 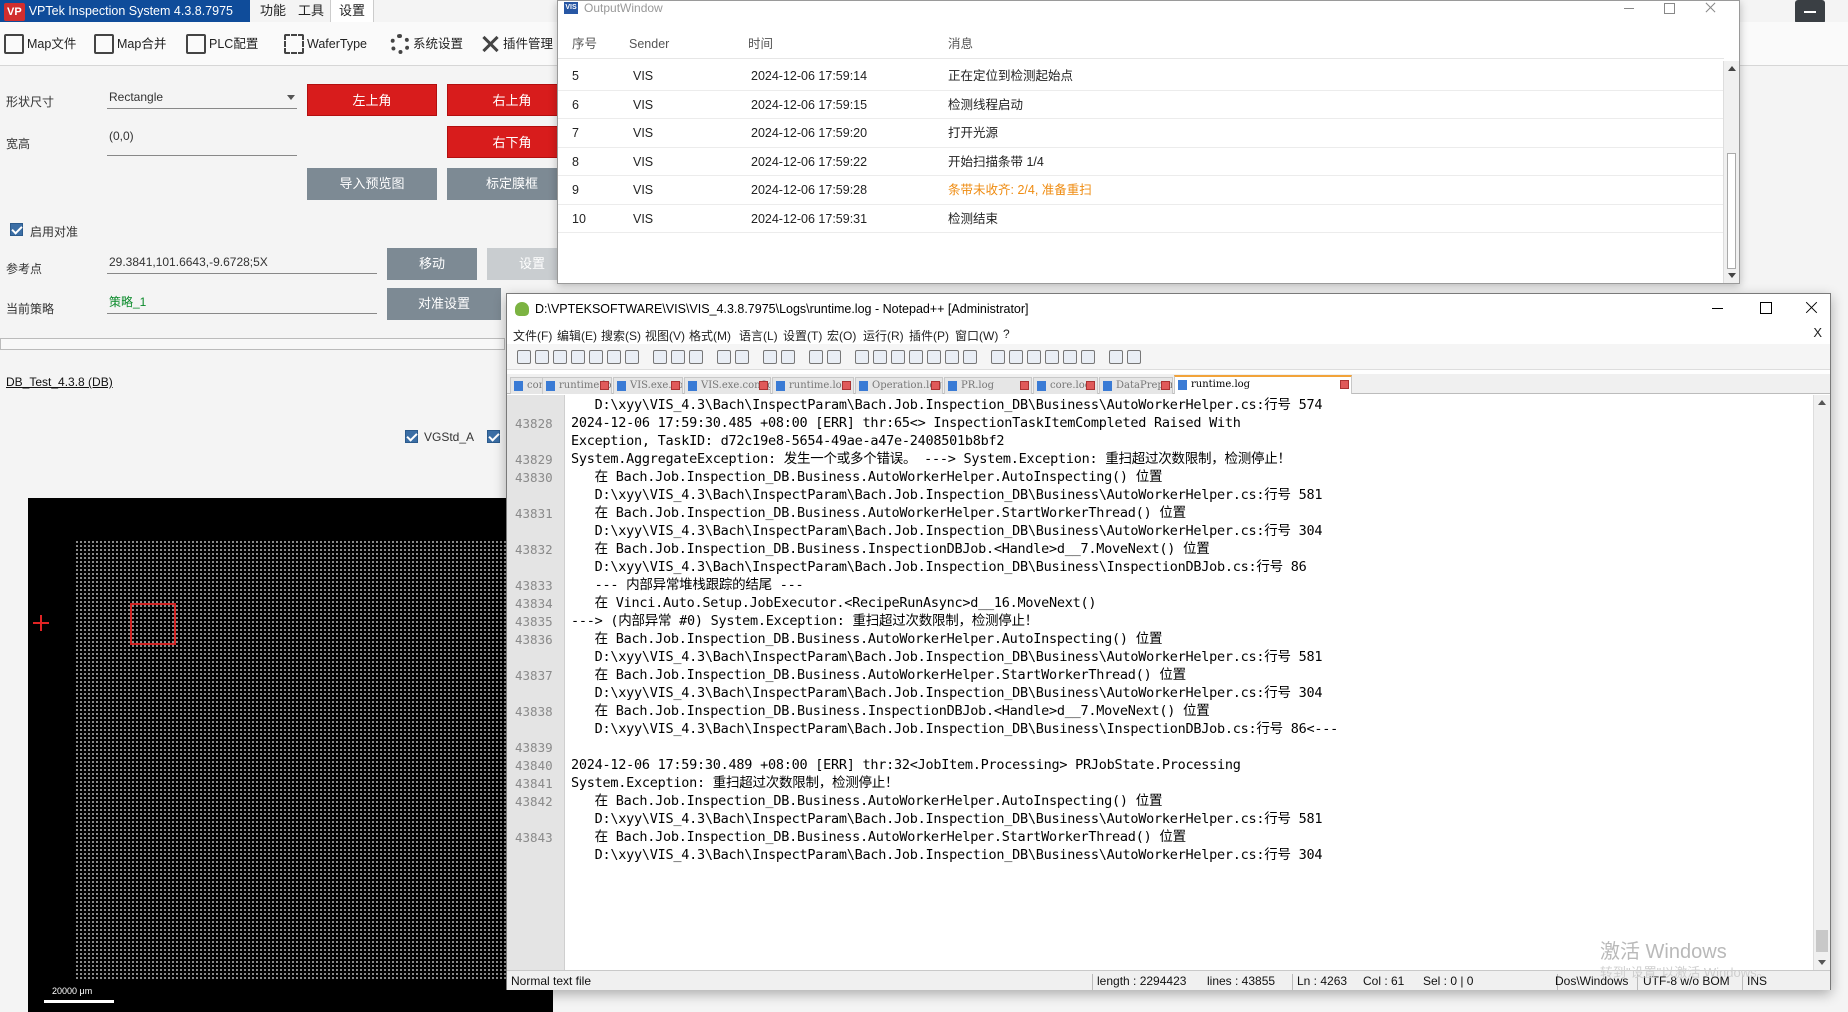 I want to click on npp-tab: DataPrepare.exe.config, so click(x=1136, y=385).